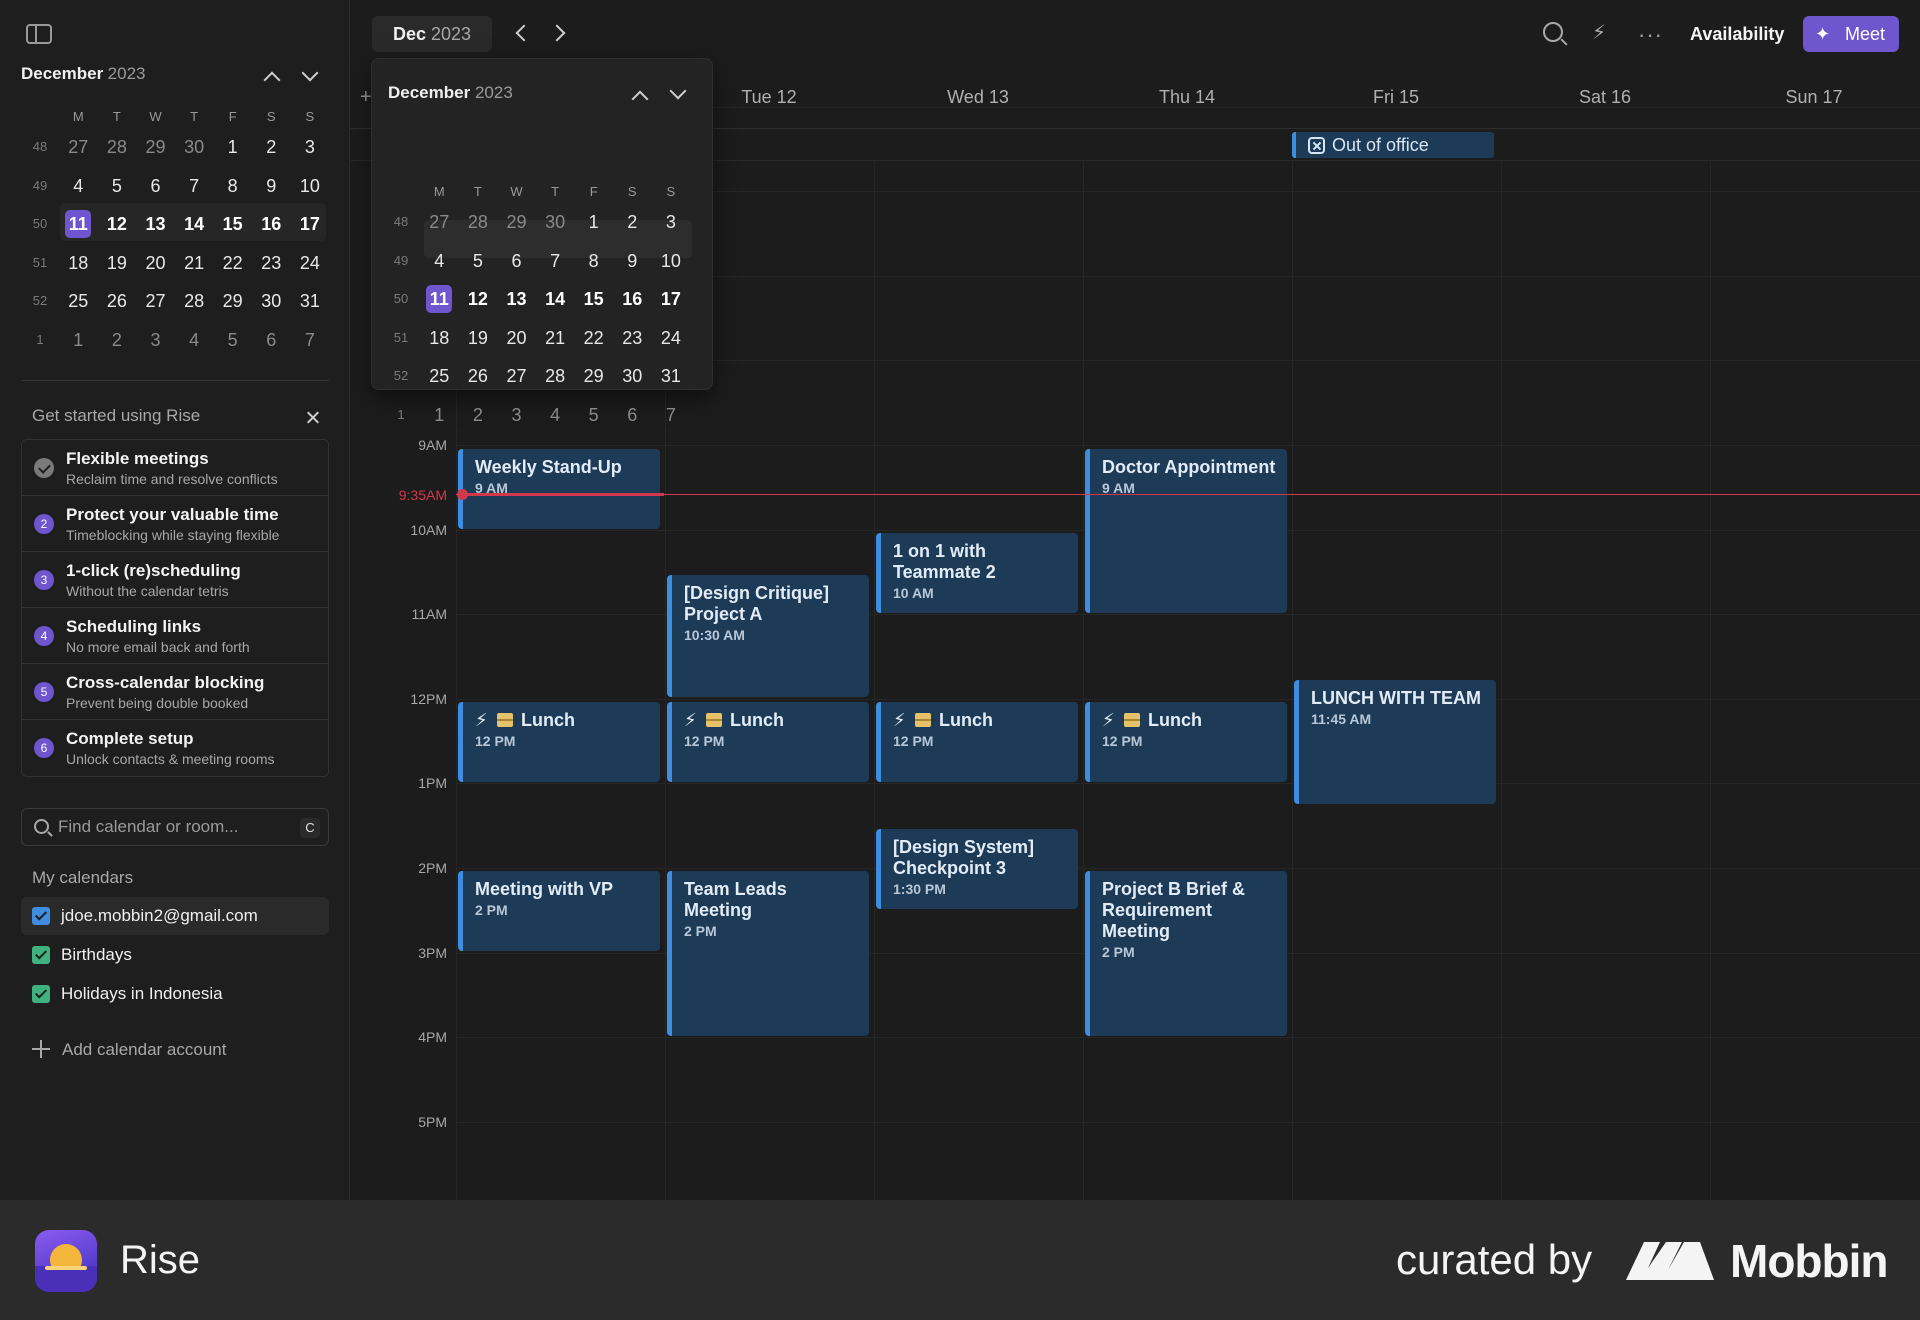 Image resolution: width=1920 pixels, height=1320 pixels. Describe the element at coordinates (232, 263) in the screenshot. I see `sidebar-calendar-day: 22` at that location.